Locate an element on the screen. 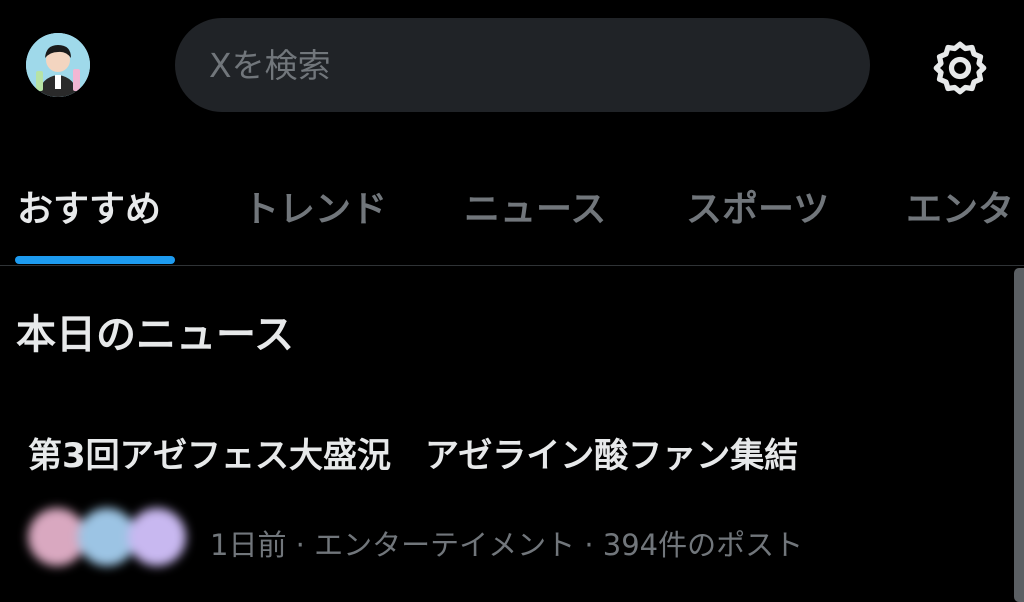 This screenshot has width=1024, height=602. scrollbar is located at coordinates (1019, 435).